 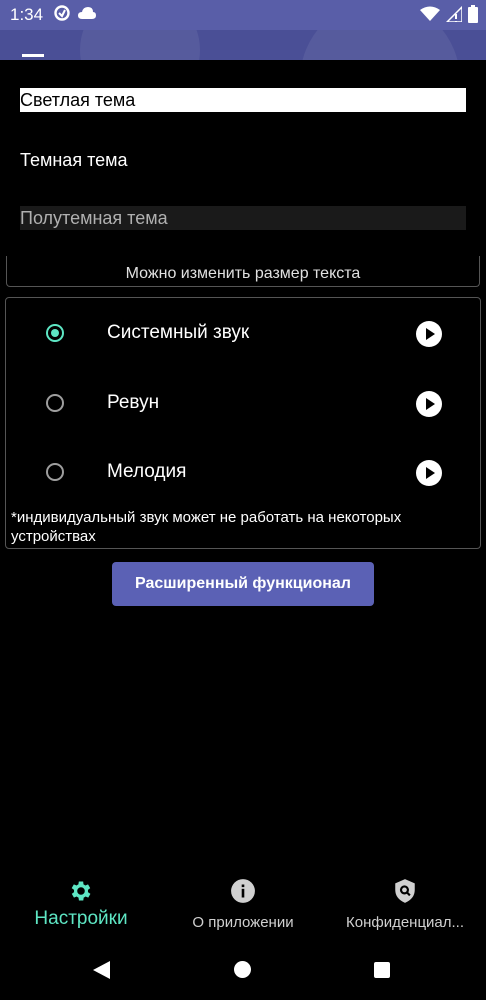 I want to click on wifi-icon, so click(x=430, y=16).